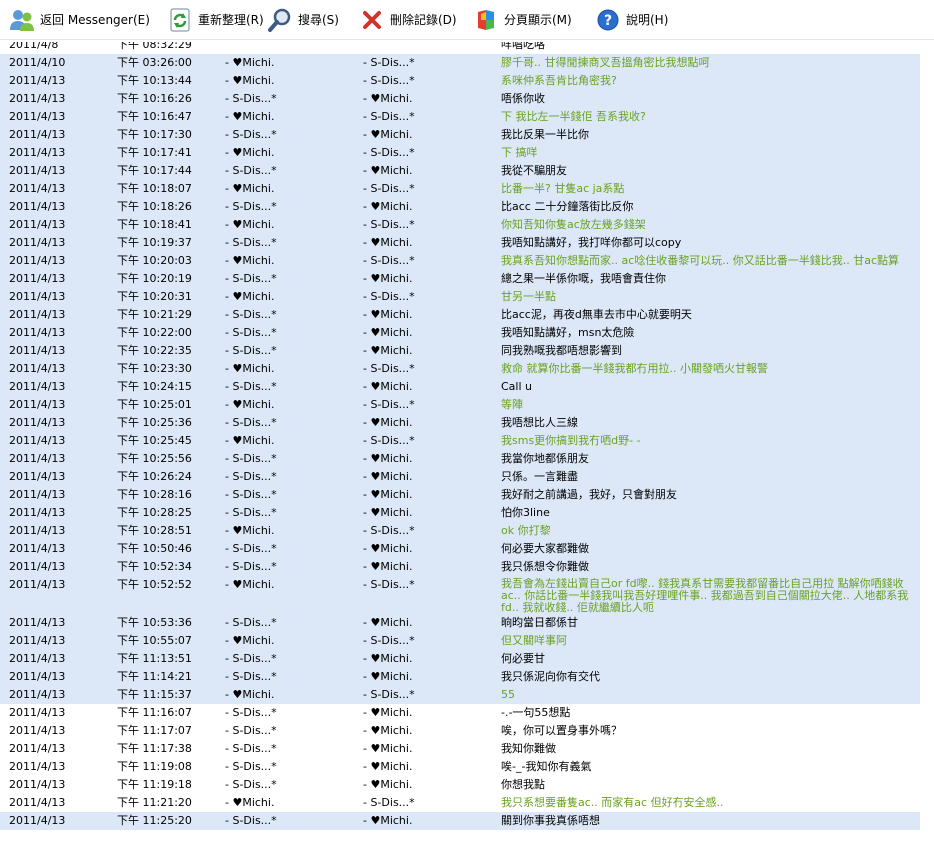 The height and width of the screenshot is (847, 934). I want to click on refresh-icon, so click(180, 19).